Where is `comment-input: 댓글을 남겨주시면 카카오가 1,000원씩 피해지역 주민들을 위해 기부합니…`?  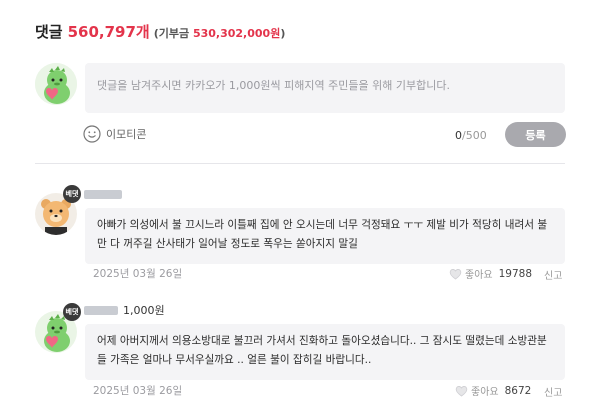
comment-input: 댓글을 남겨주시면 카카오가 1,000원씩 피해지역 주민들을 위해 기부합니… is located at coordinates (325, 88).